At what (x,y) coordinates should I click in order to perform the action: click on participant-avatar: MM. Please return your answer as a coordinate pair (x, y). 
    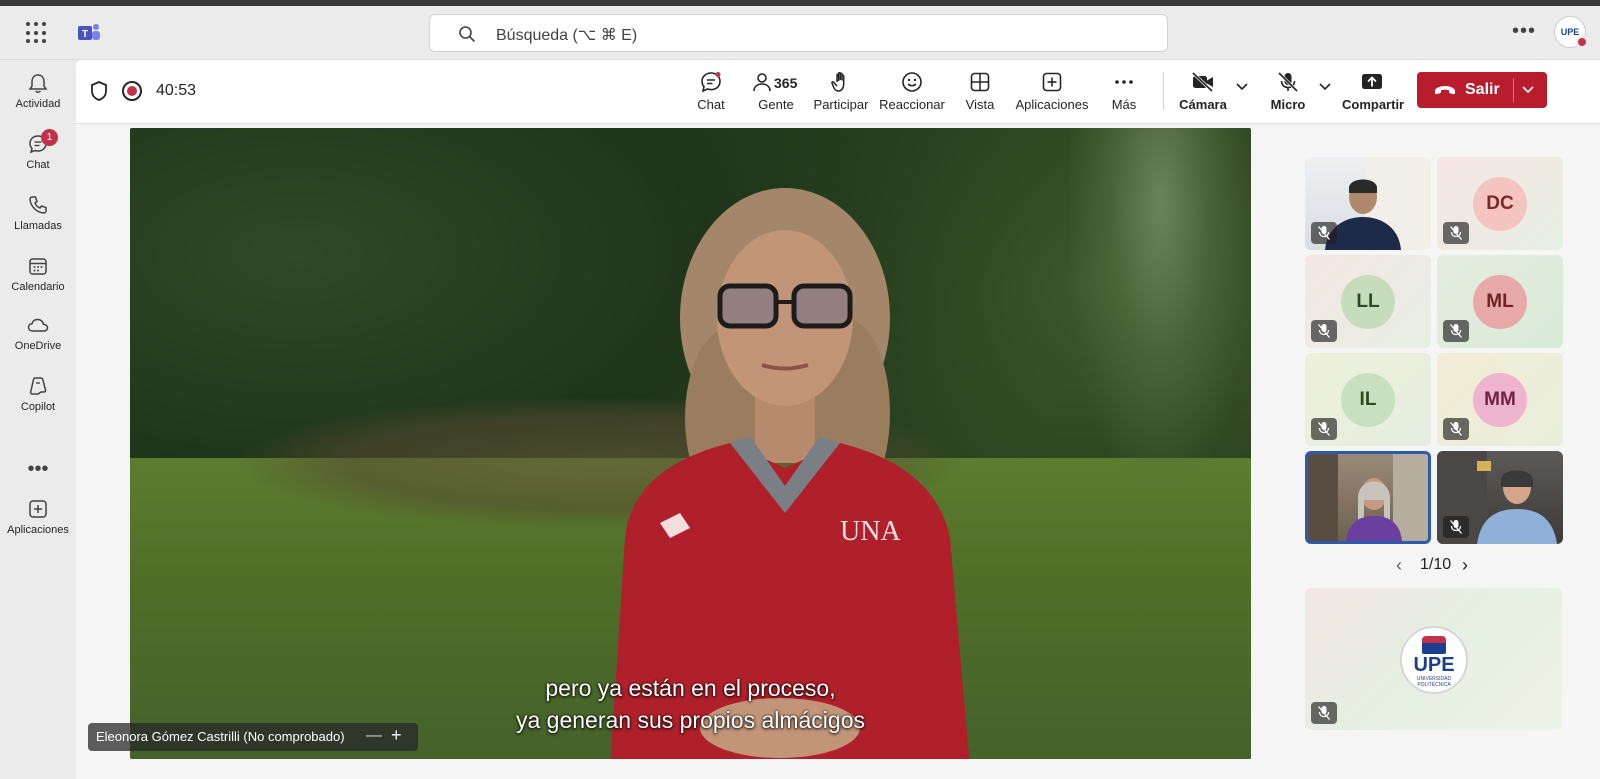
    Looking at the image, I should click on (1500, 400).